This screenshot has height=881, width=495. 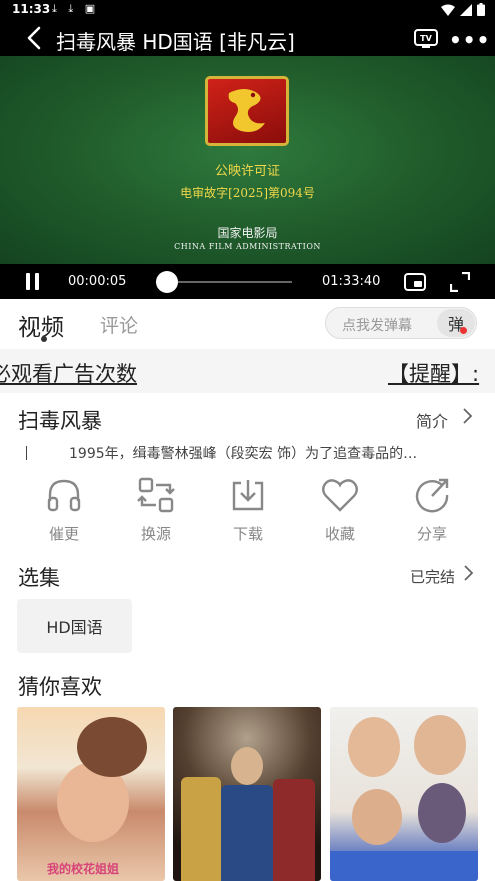 I want to click on player-controls: 00:00:05 01:33:40, so click(x=247, y=281).